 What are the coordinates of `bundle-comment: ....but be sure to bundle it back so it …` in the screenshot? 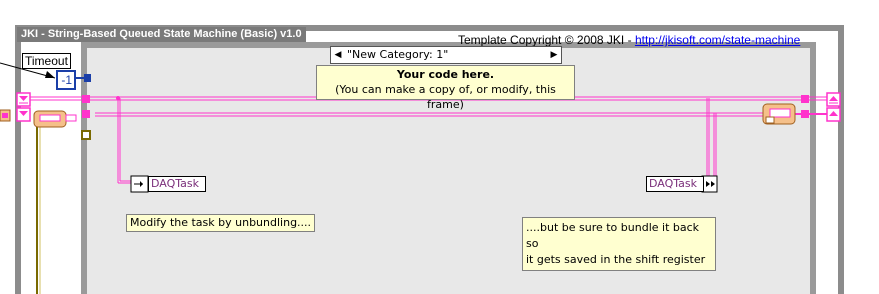 It's located at (619, 244).